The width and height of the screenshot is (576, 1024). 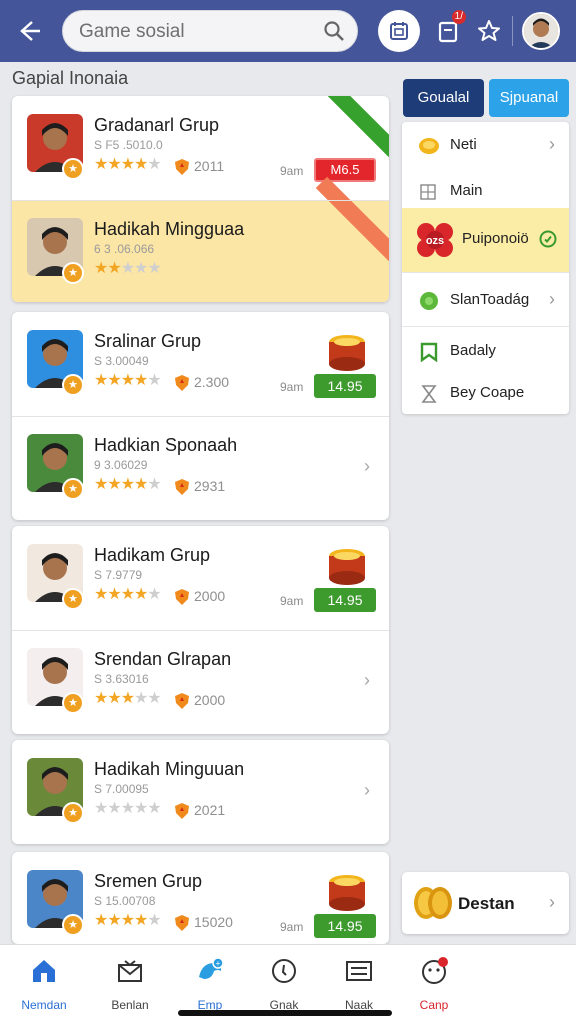 I want to click on search-input: Game sosial, so click(x=132, y=32).